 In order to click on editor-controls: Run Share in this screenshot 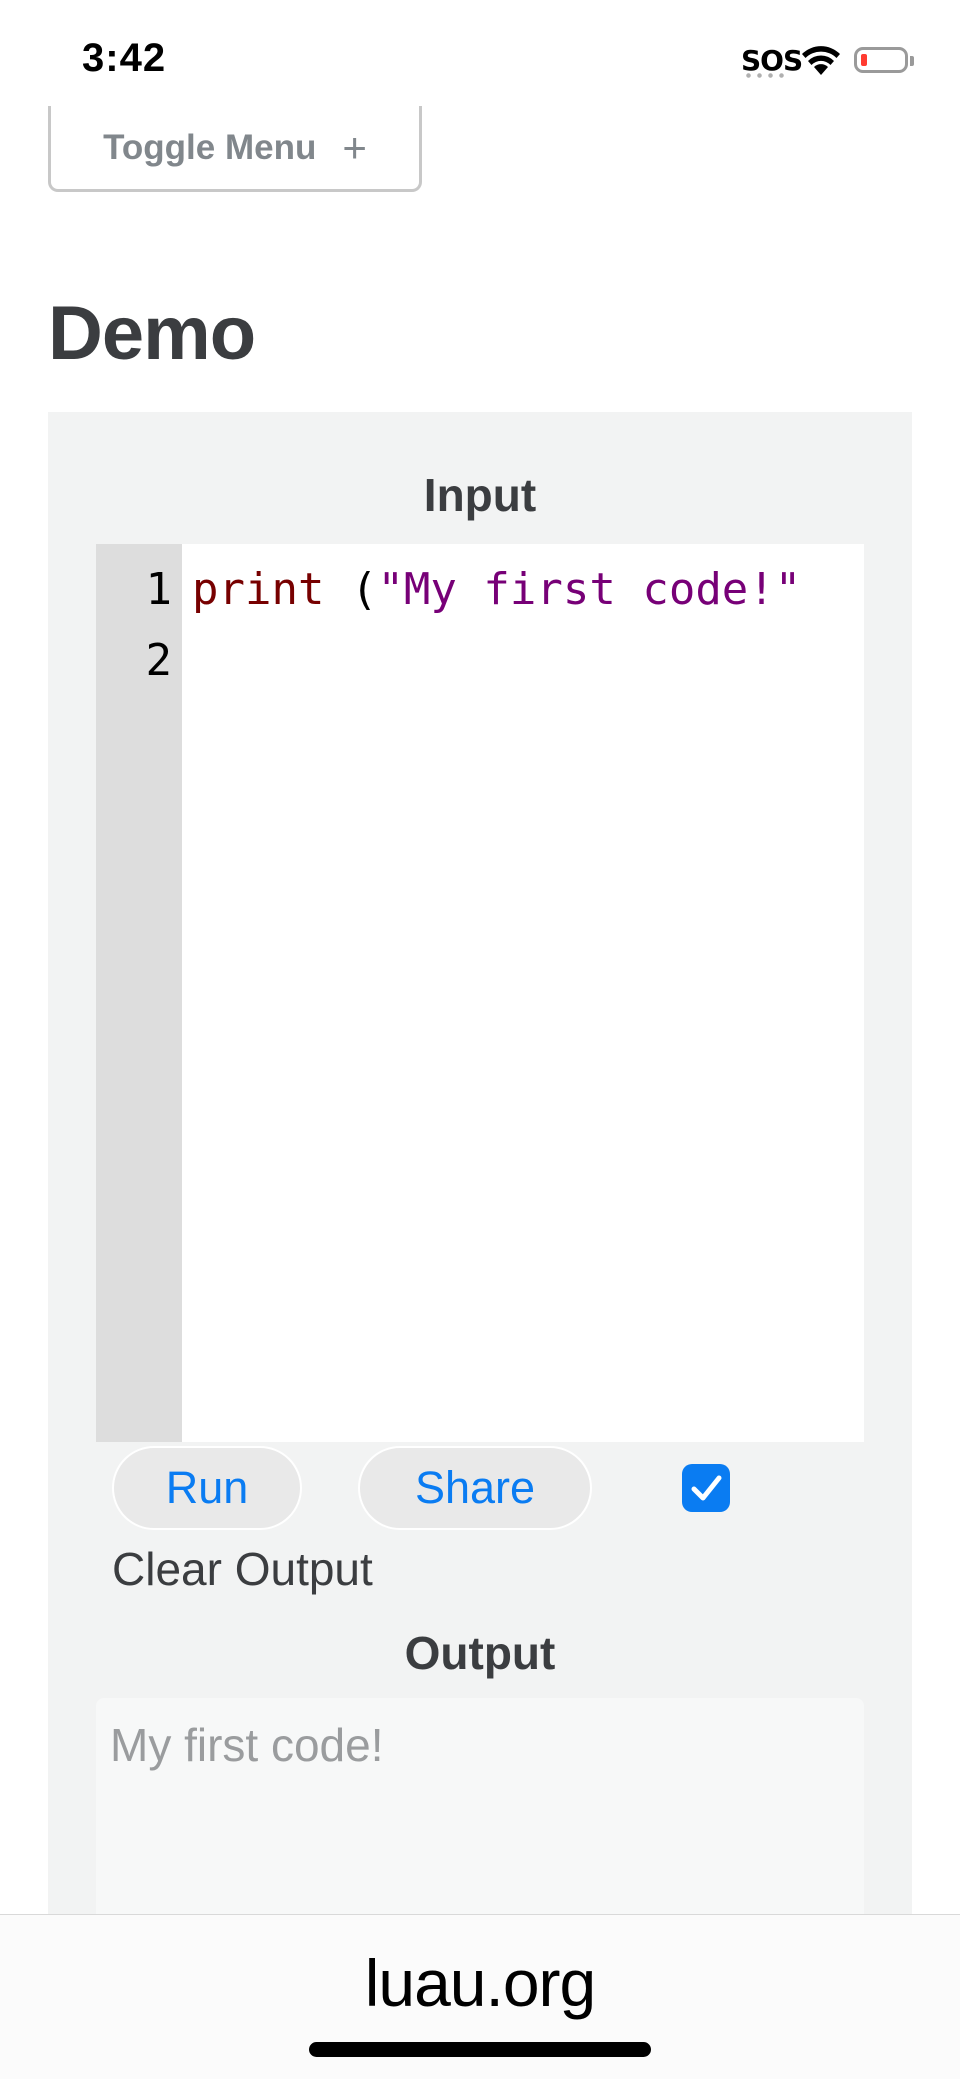, I will do `click(502, 1491)`.